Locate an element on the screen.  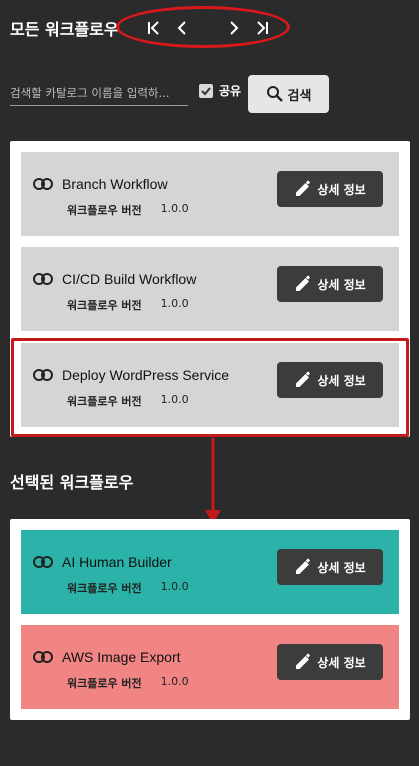
next-page-icon is located at coordinates (234, 28).